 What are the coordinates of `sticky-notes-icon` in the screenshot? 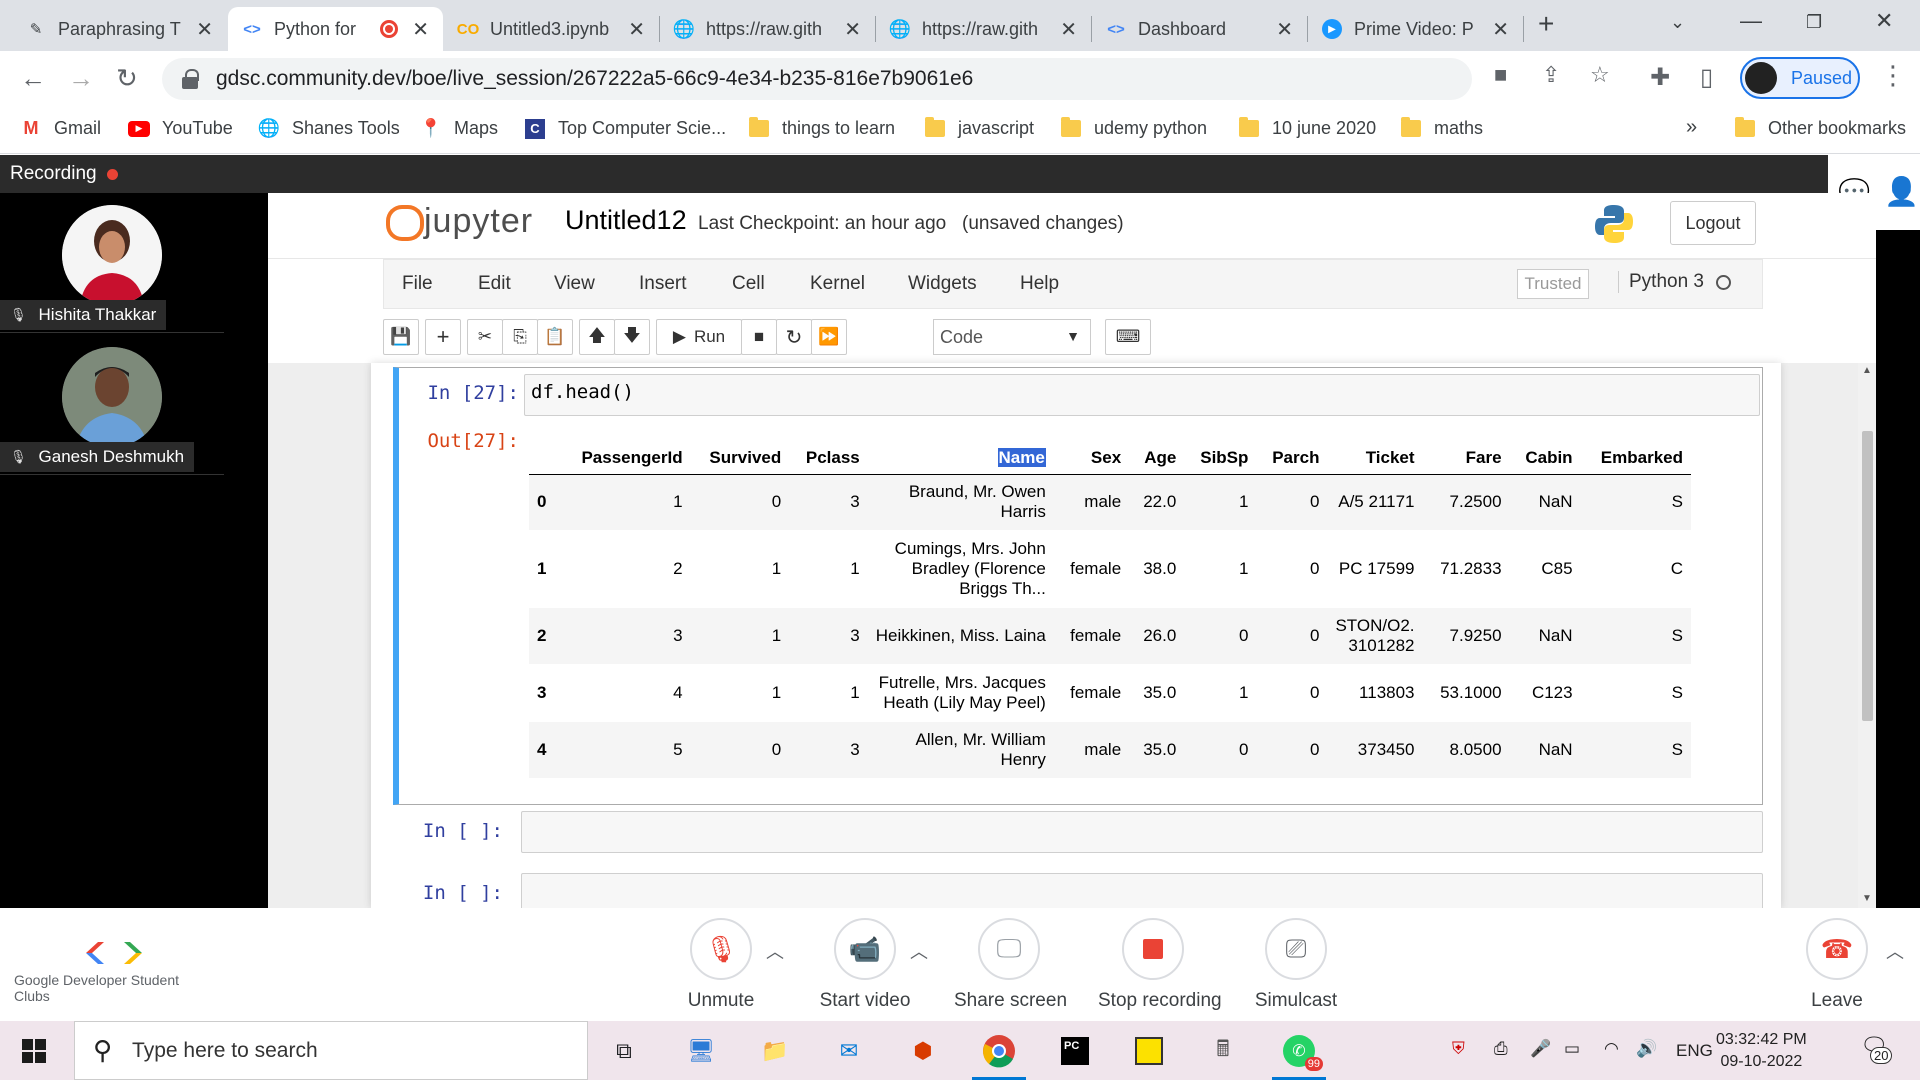 It's located at (1149, 1051).